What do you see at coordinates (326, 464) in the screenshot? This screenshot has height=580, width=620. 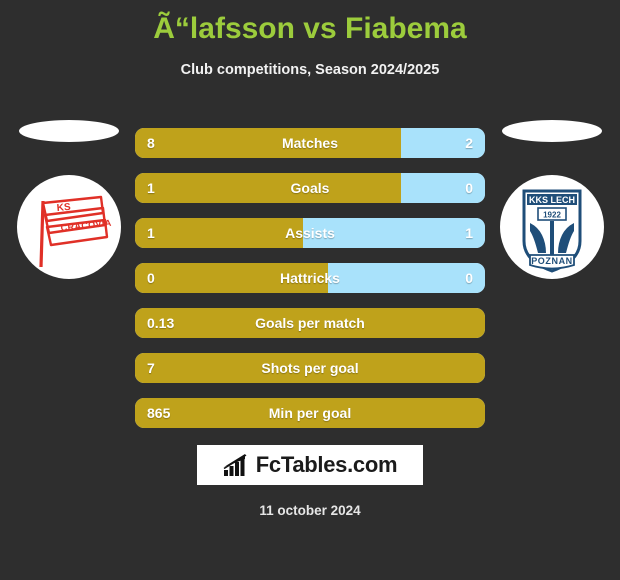 I see `fctables-logo-text: FcTables.com` at bounding box center [326, 464].